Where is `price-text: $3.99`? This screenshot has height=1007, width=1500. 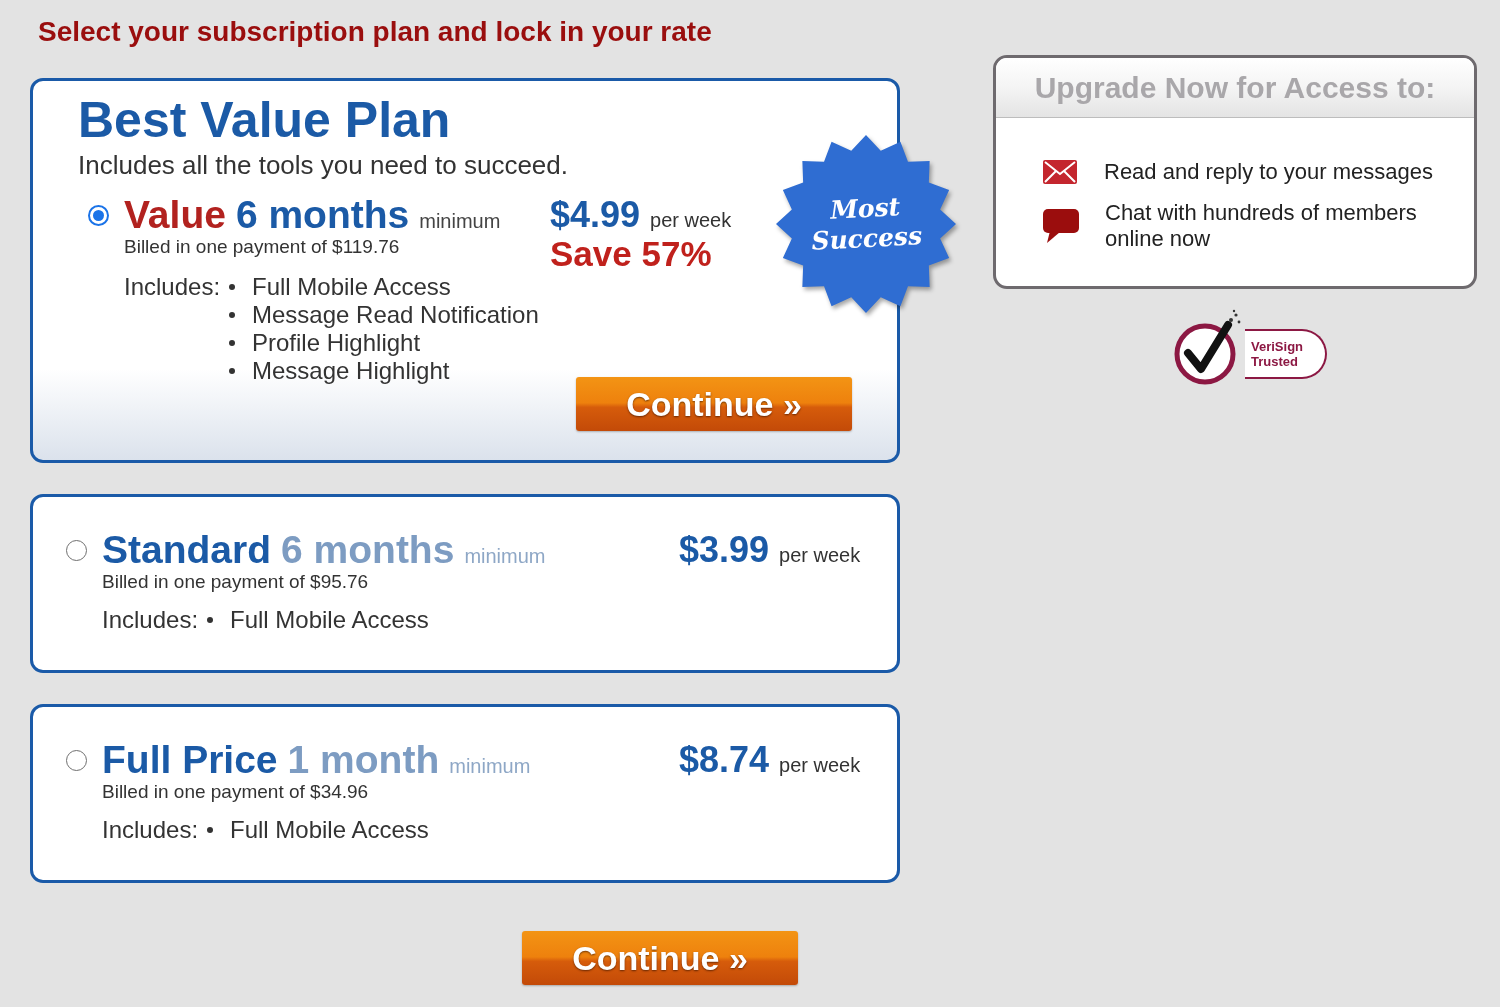
price-text: $3.99 is located at coordinates (724, 550).